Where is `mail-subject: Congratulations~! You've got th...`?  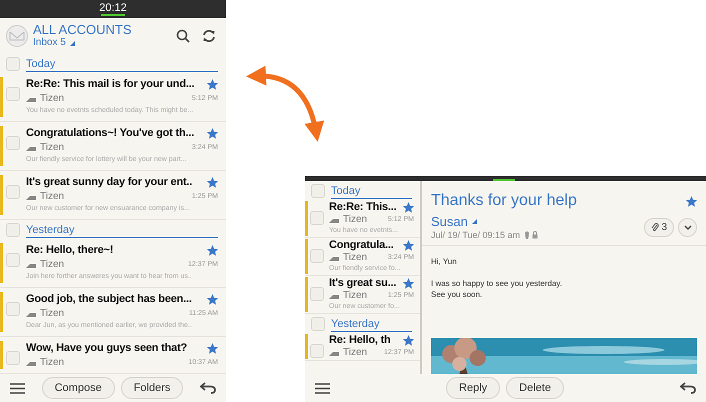 mail-subject: Congratulations~! You've got th... is located at coordinates (110, 133).